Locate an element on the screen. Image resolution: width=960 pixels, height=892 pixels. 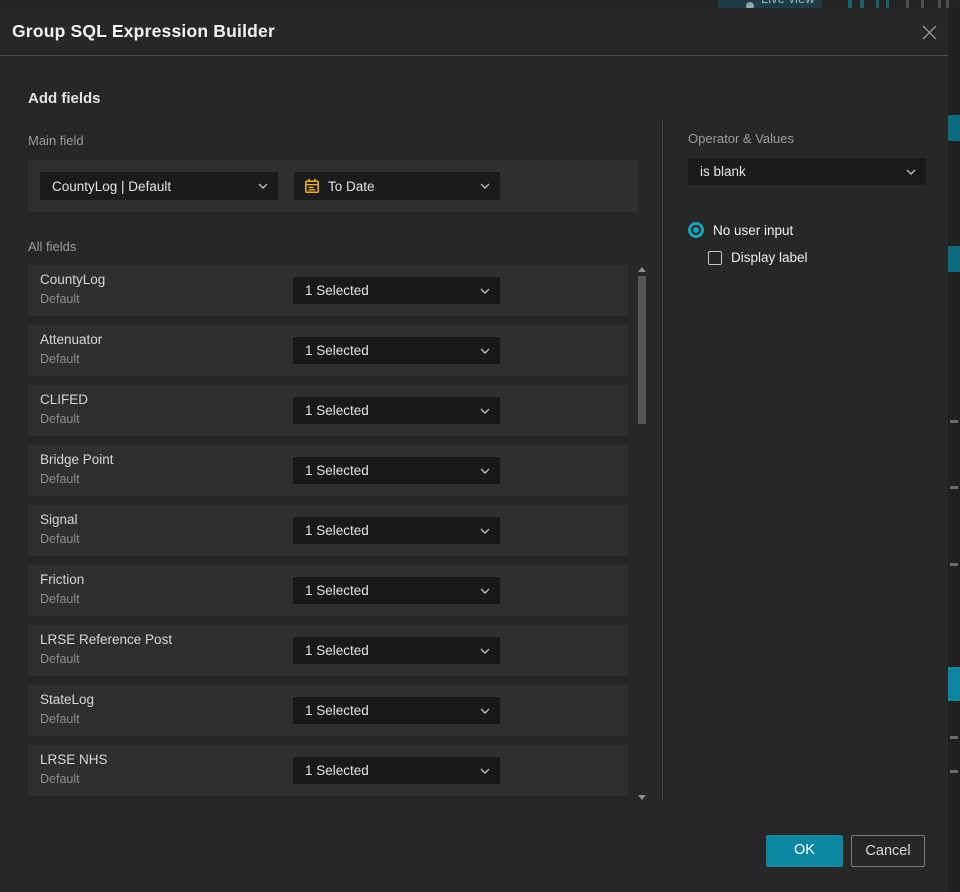
backdrop-top-toolbar: Live view is located at coordinates (480, 4).